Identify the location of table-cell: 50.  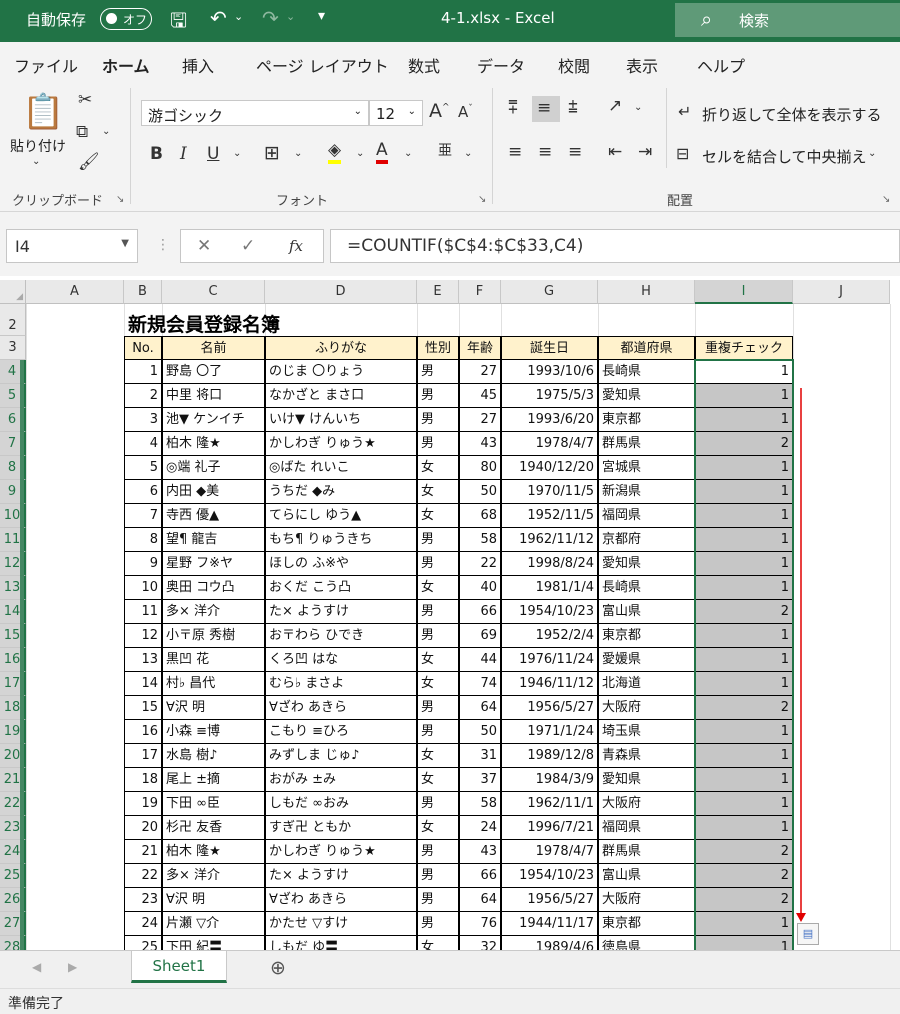
(480, 732).